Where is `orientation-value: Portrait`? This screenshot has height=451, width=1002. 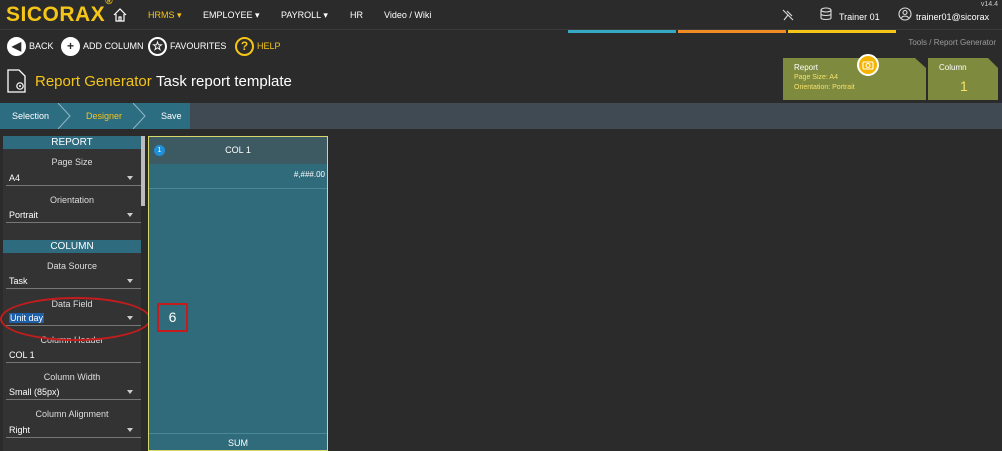 orientation-value: Portrait is located at coordinates (24, 215).